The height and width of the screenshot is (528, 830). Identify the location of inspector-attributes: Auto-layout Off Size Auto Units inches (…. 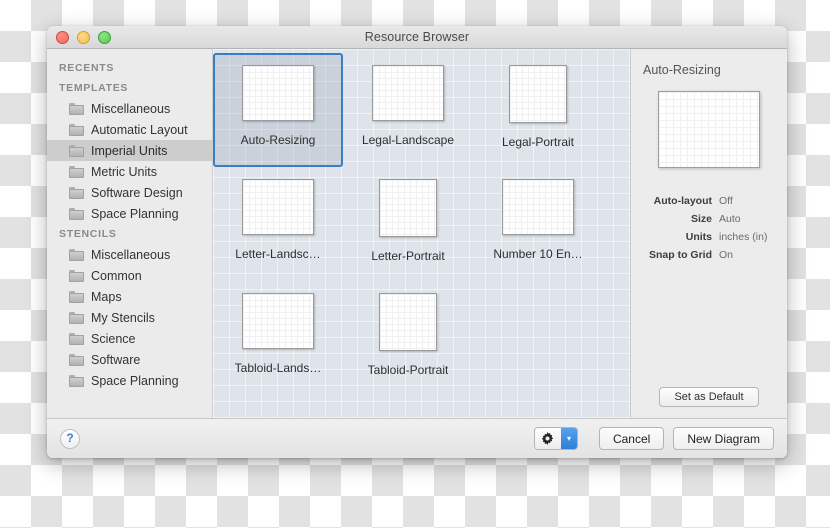
(709, 228).